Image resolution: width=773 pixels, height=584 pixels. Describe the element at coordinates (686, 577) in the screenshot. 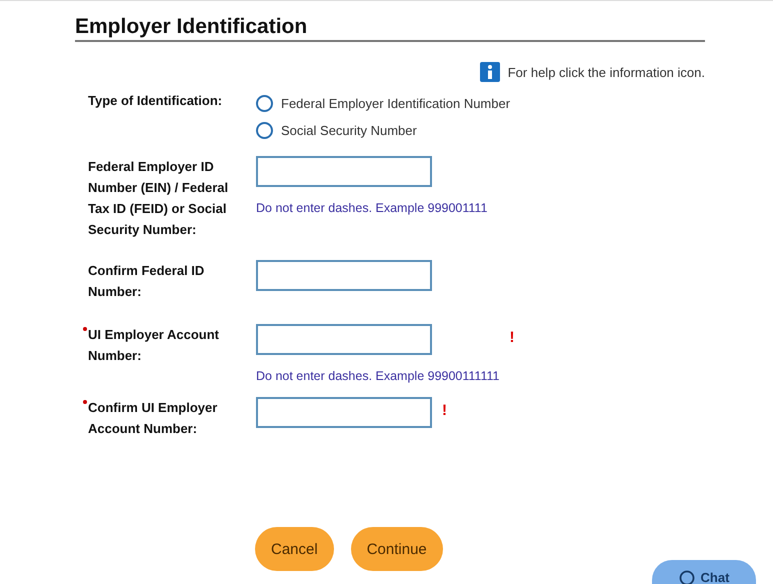

I see `chat-bubble-icon` at that location.